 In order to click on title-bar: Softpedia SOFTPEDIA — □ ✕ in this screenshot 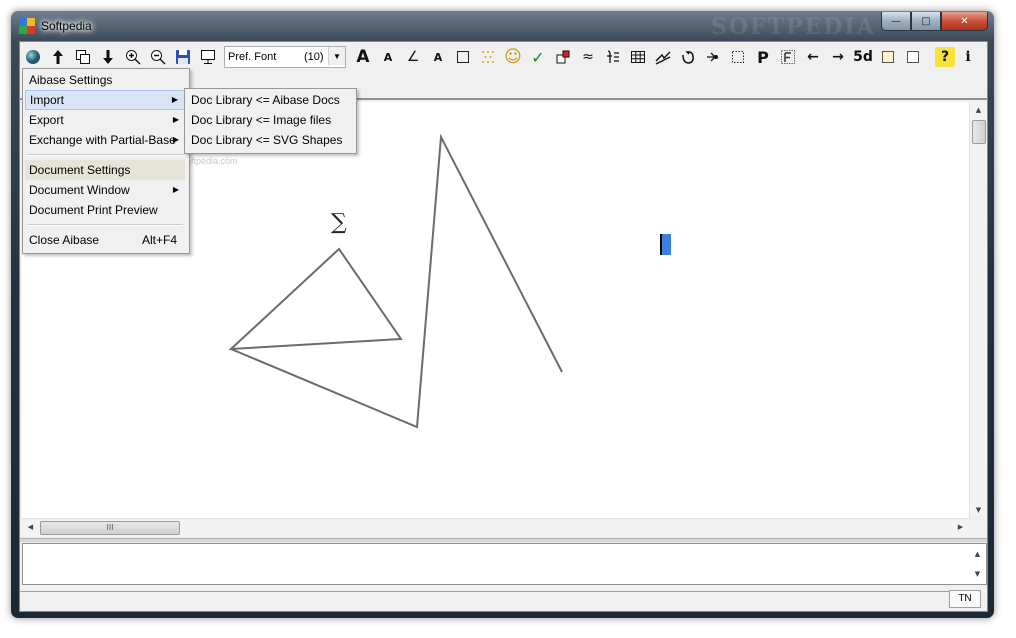, I will do `click(502, 26)`.